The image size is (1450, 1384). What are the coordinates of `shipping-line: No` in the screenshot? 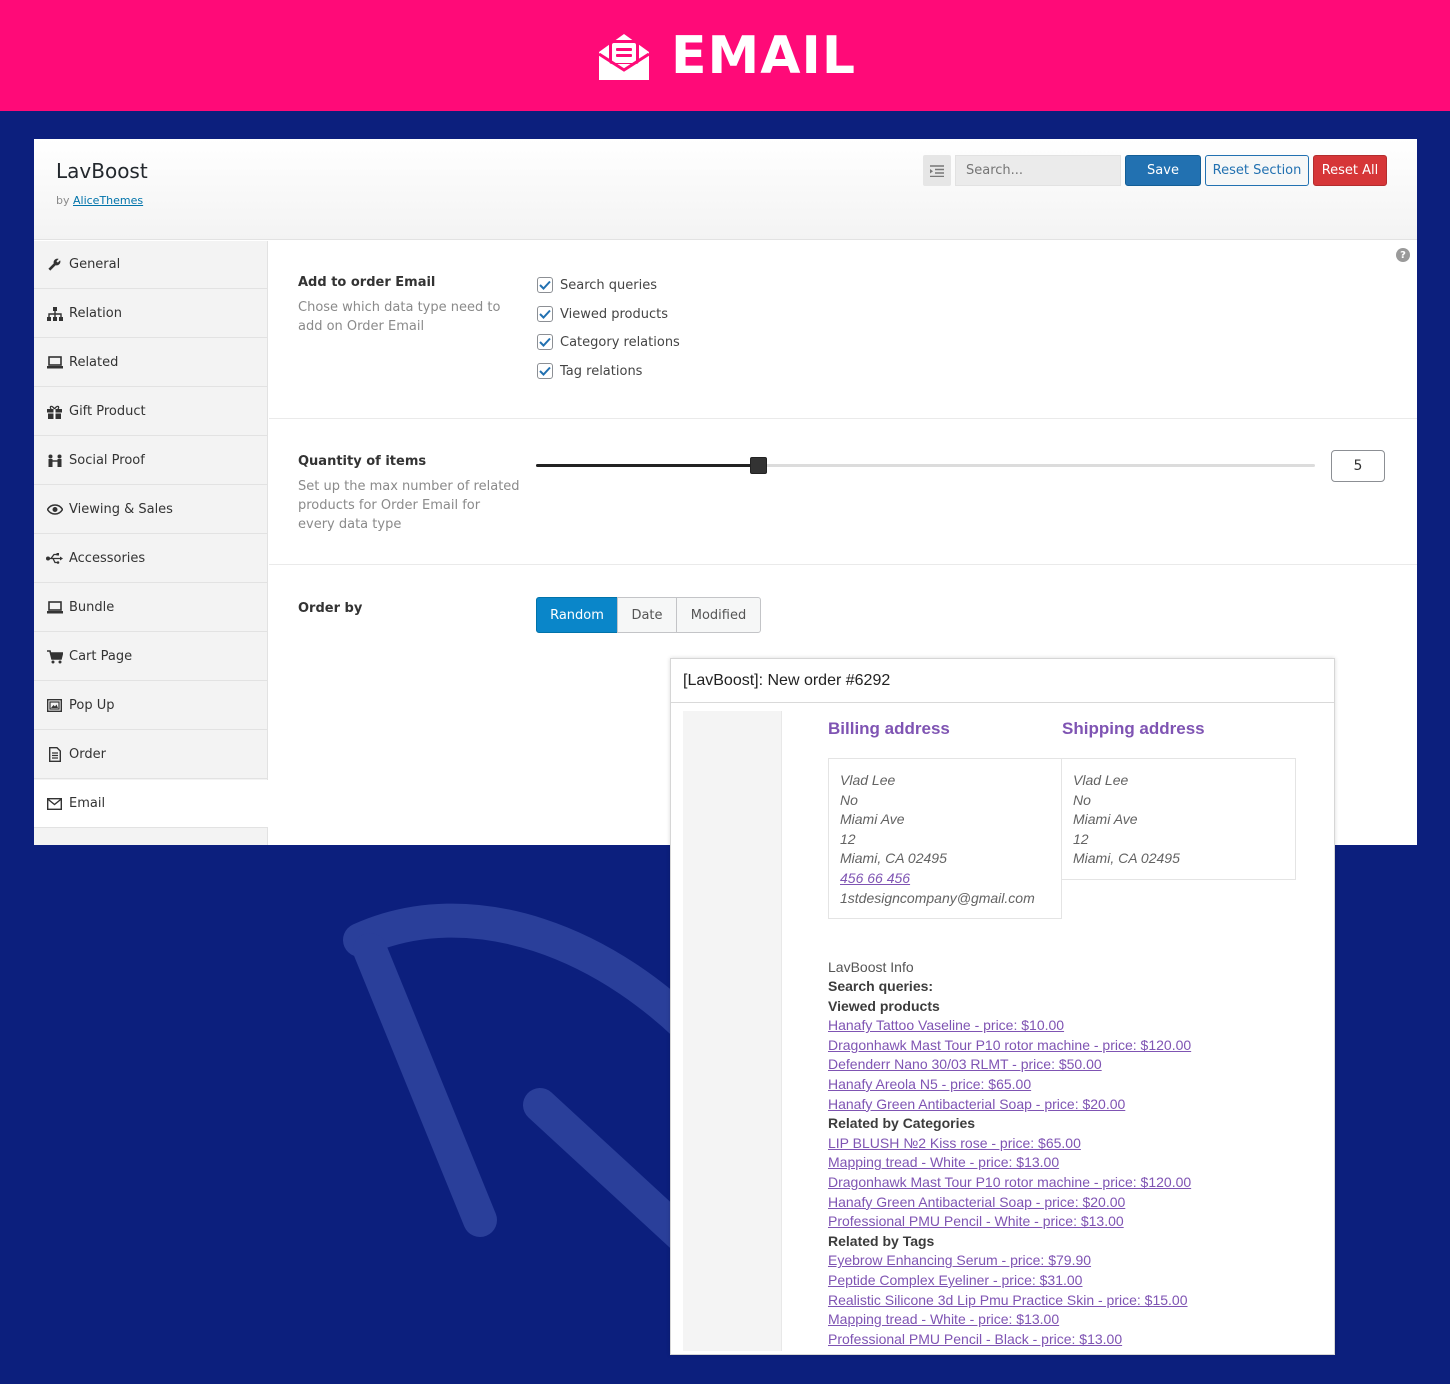 It's located at (1082, 799).